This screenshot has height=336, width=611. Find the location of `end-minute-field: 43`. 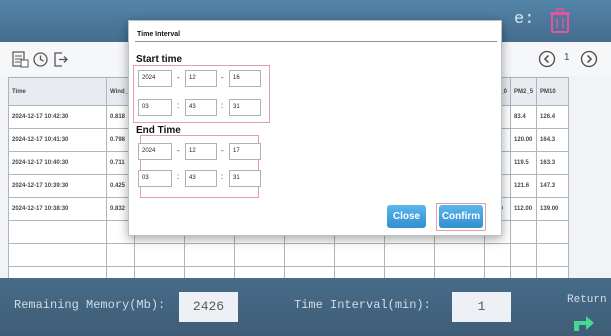

end-minute-field: 43 is located at coordinates (201, 178).